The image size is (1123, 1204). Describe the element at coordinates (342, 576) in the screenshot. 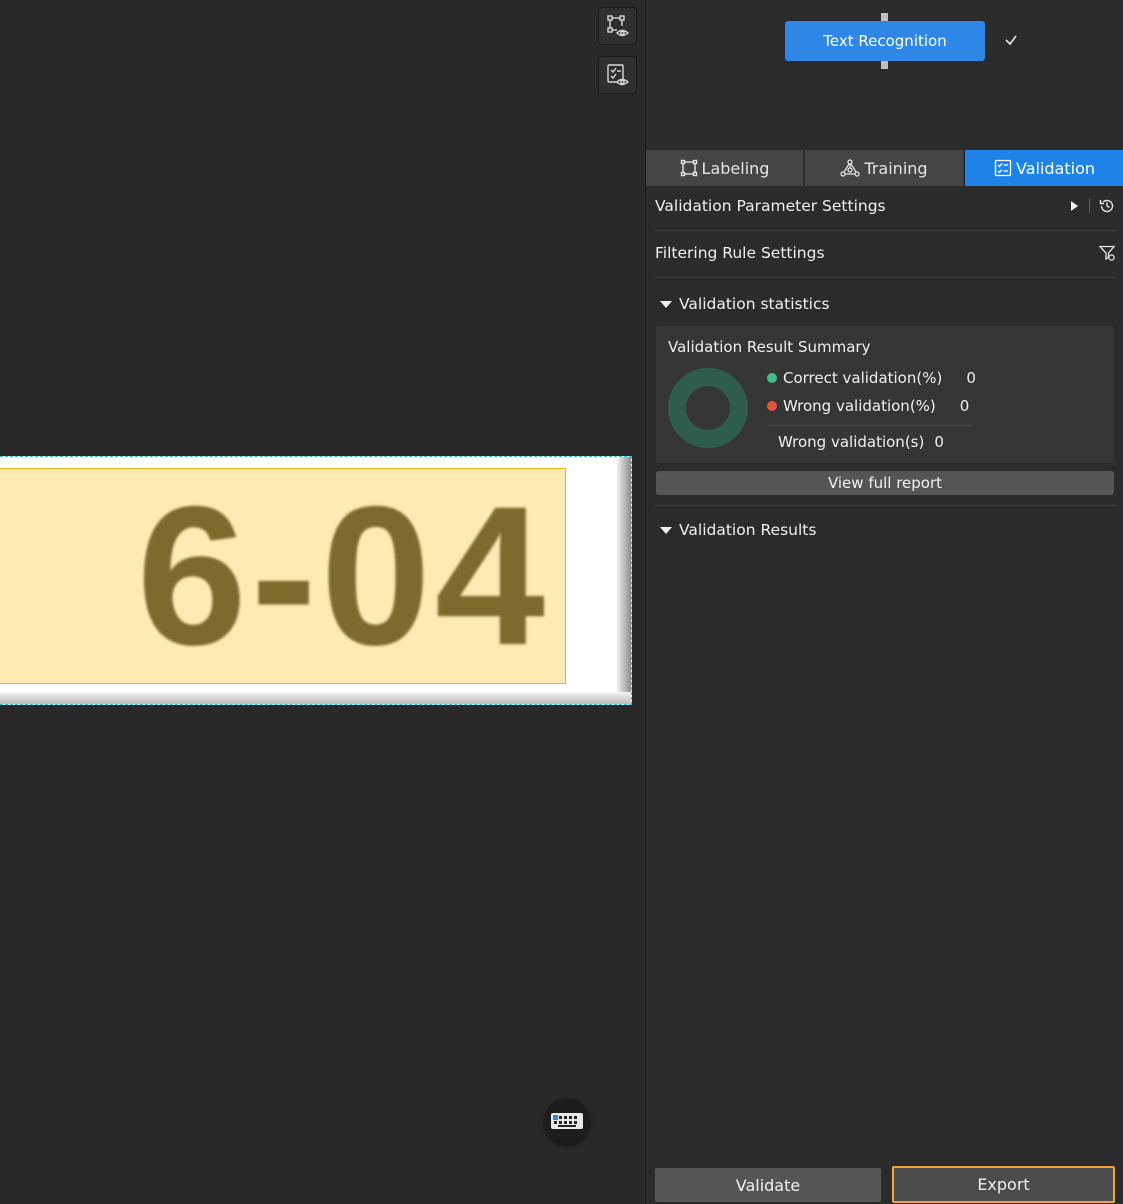

I see `image-text: 6-04` at that location.